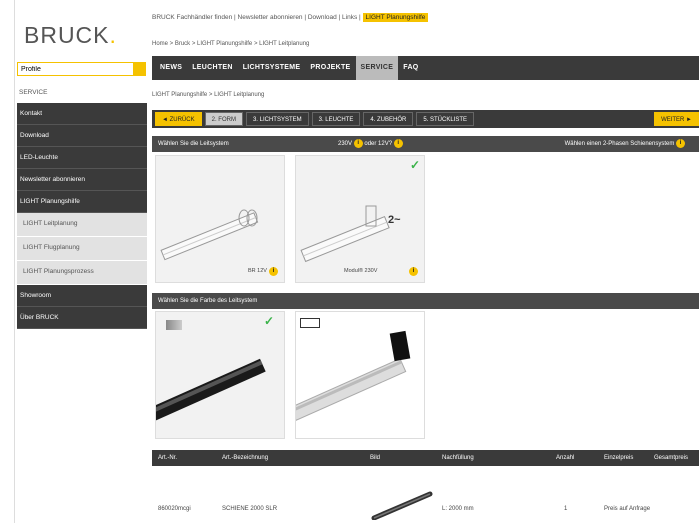 Image resolution: width=699 pixels, height=523 pixels. Describe the element at coordinates (458, 509) in the screenshot. I see `cell-length: L: 2000 mm` at that location.